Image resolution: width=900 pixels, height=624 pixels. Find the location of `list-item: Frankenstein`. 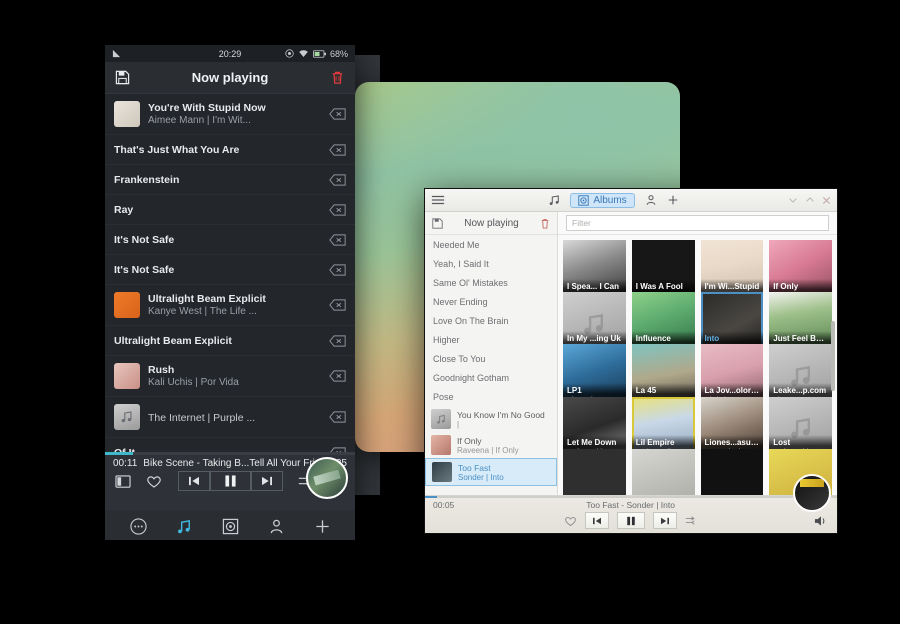

list-item: Frankenstein is located at coordinates (230, 180).